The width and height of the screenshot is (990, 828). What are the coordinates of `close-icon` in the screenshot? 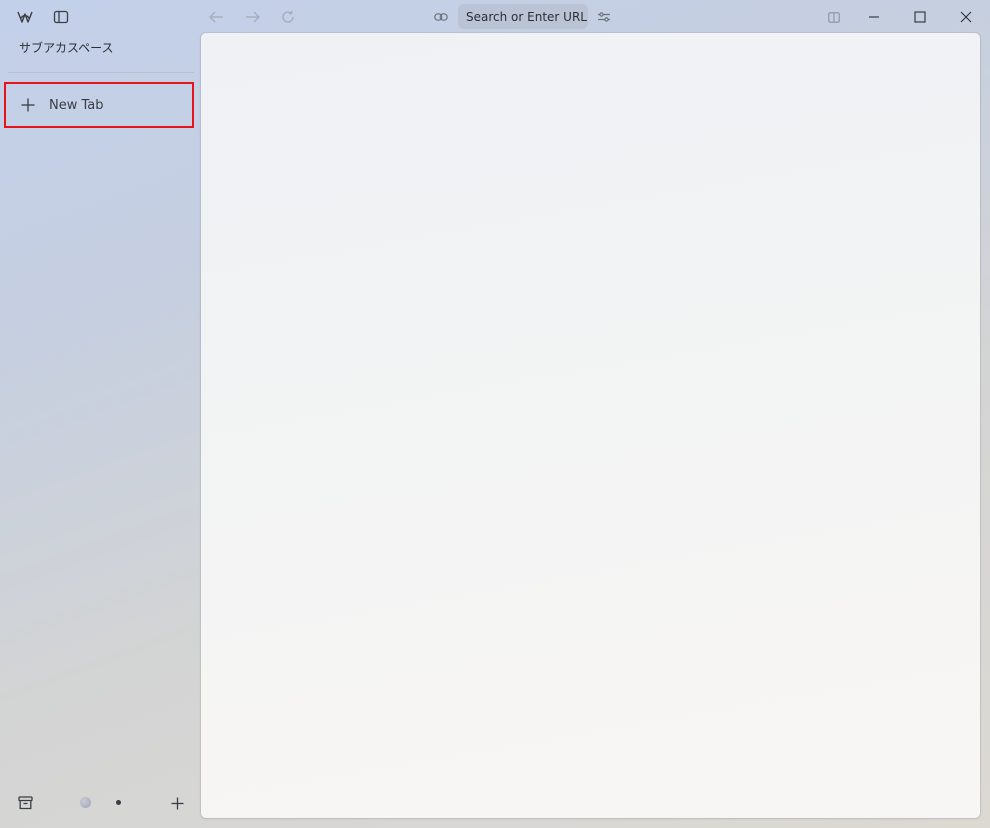 It's located at (966, 17).